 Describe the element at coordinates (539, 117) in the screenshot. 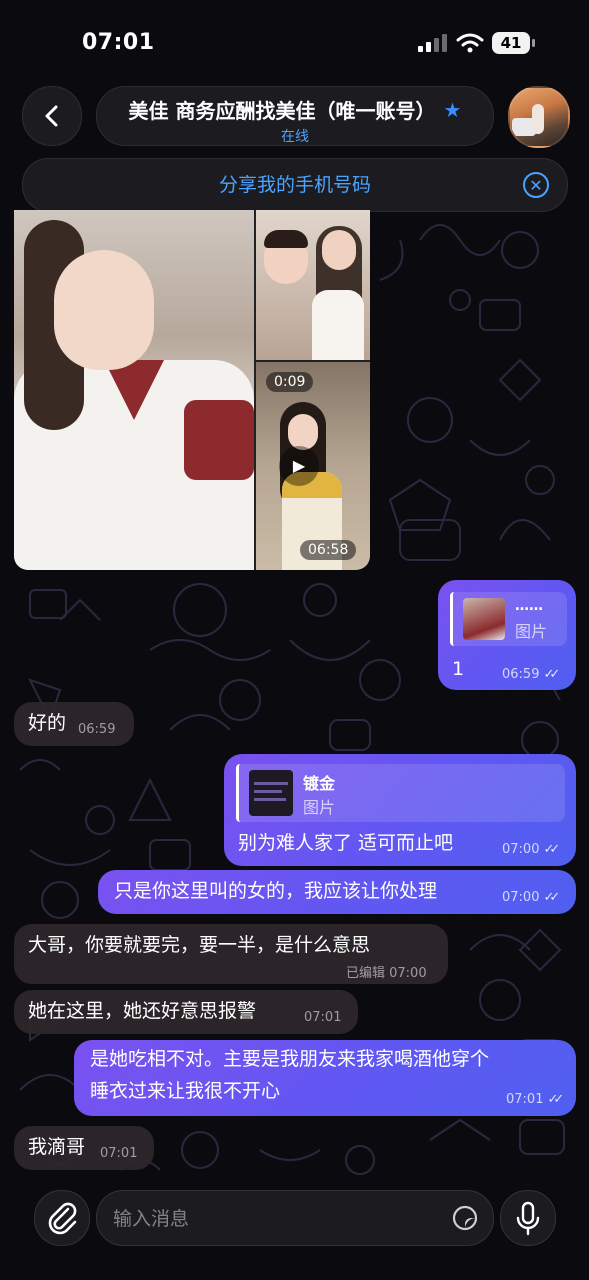

I see `contact-avatar` at that location.